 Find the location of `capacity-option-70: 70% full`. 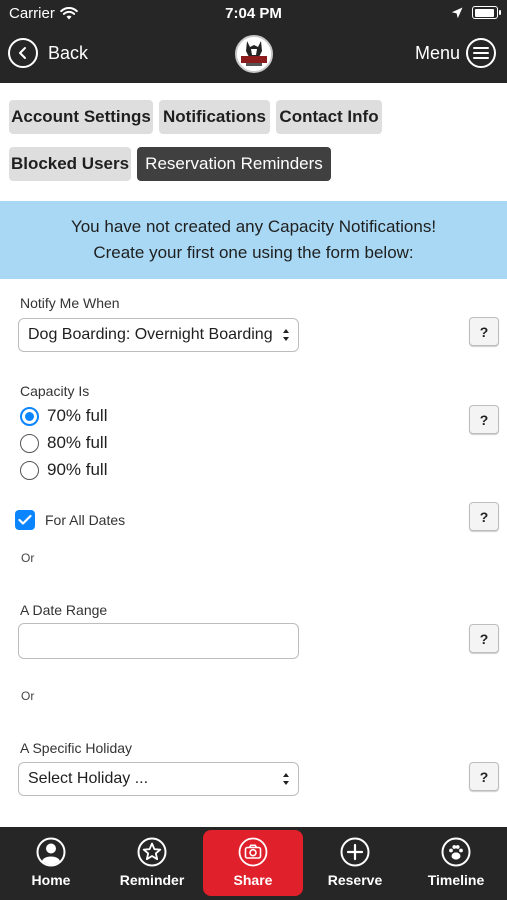

capacity-option-70: 70% full is located at coordinates (63, 416).